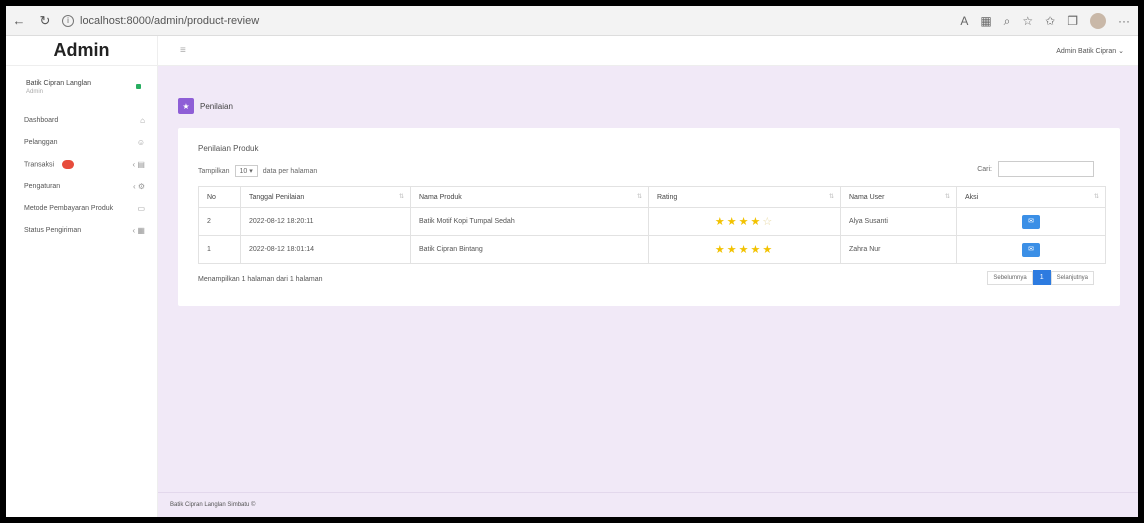 This screenshot has width=1144, height=523. Describe the element at coordinates (898, 249) in the screenshot. I see `cell-user: Zahra Nur` at that location.